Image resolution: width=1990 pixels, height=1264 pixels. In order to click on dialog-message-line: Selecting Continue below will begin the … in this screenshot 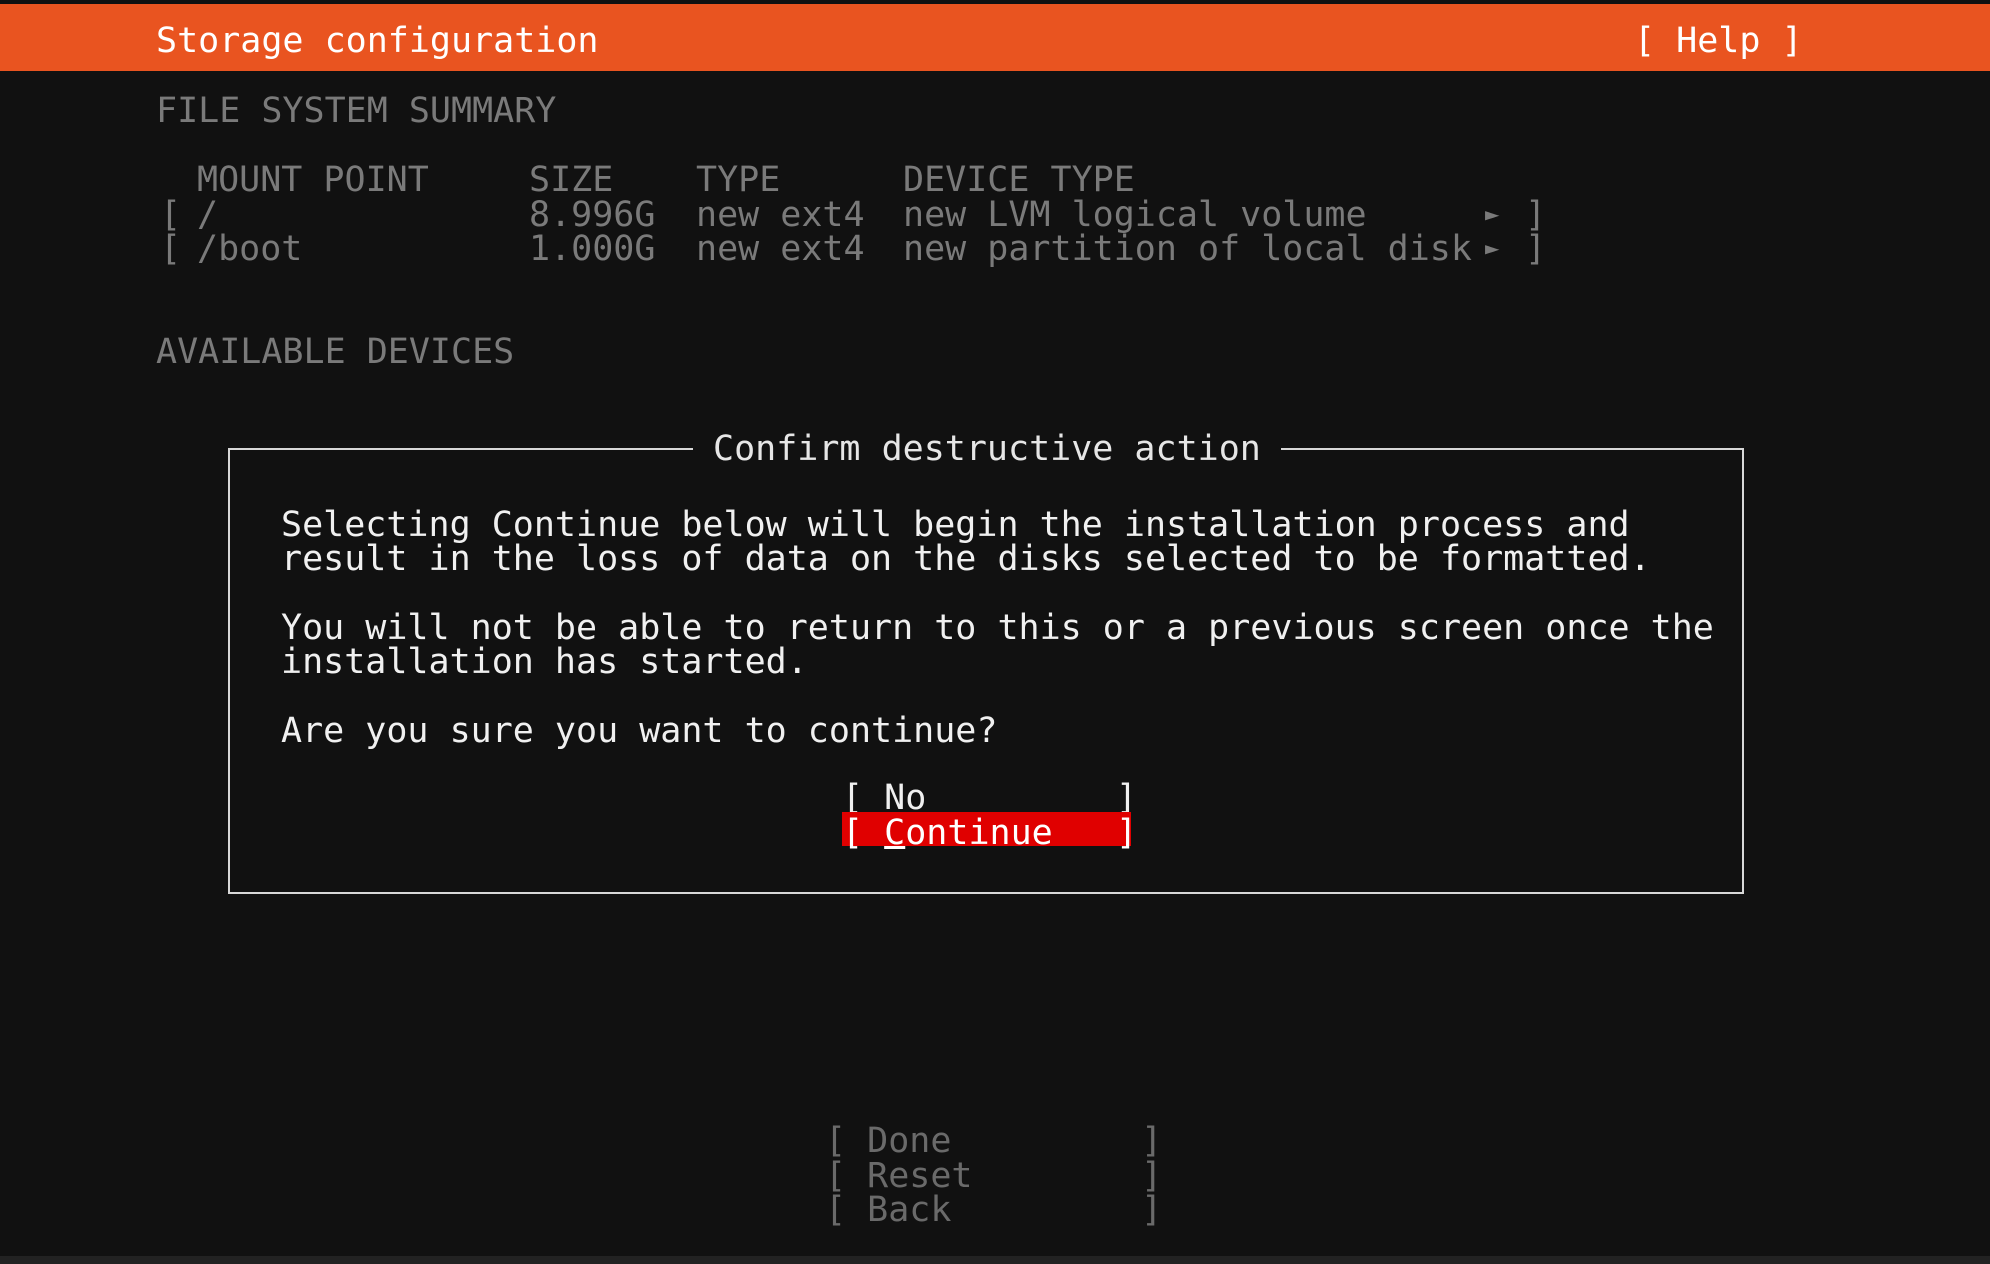, I will do `click(955, 525)`.